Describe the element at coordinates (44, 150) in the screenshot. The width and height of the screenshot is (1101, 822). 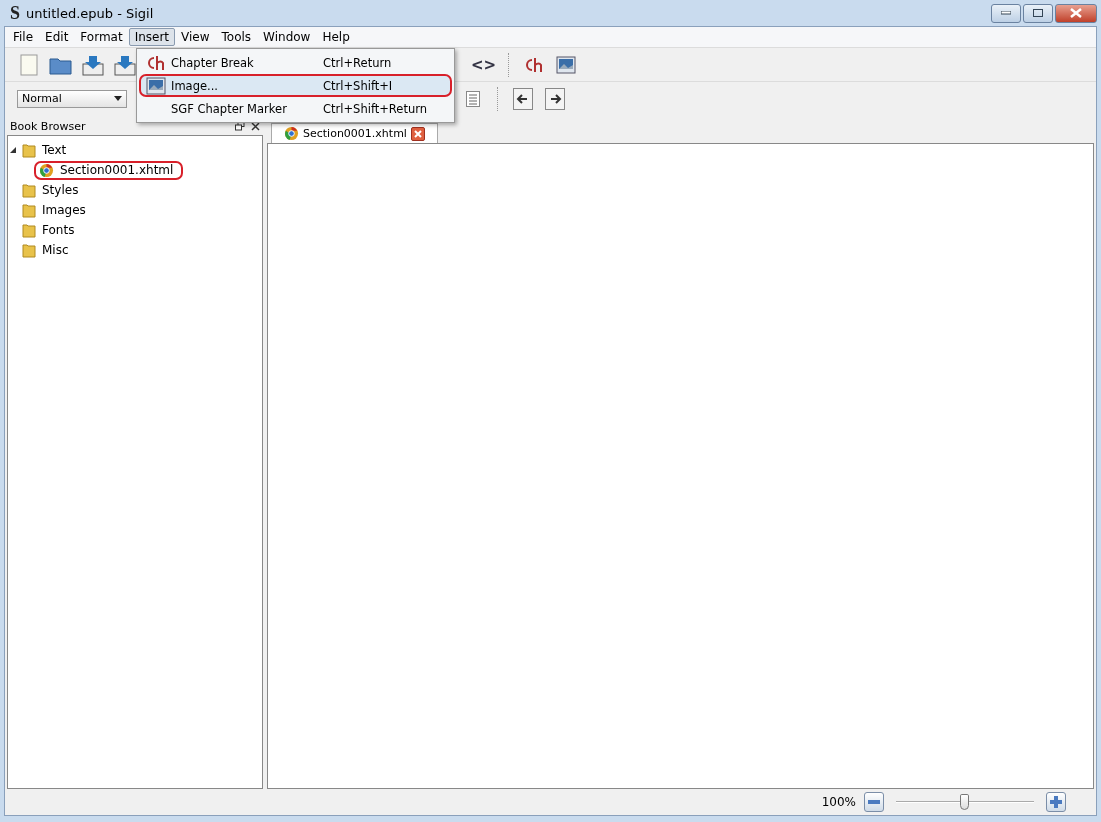
I see `tree-item: Text` at that location.